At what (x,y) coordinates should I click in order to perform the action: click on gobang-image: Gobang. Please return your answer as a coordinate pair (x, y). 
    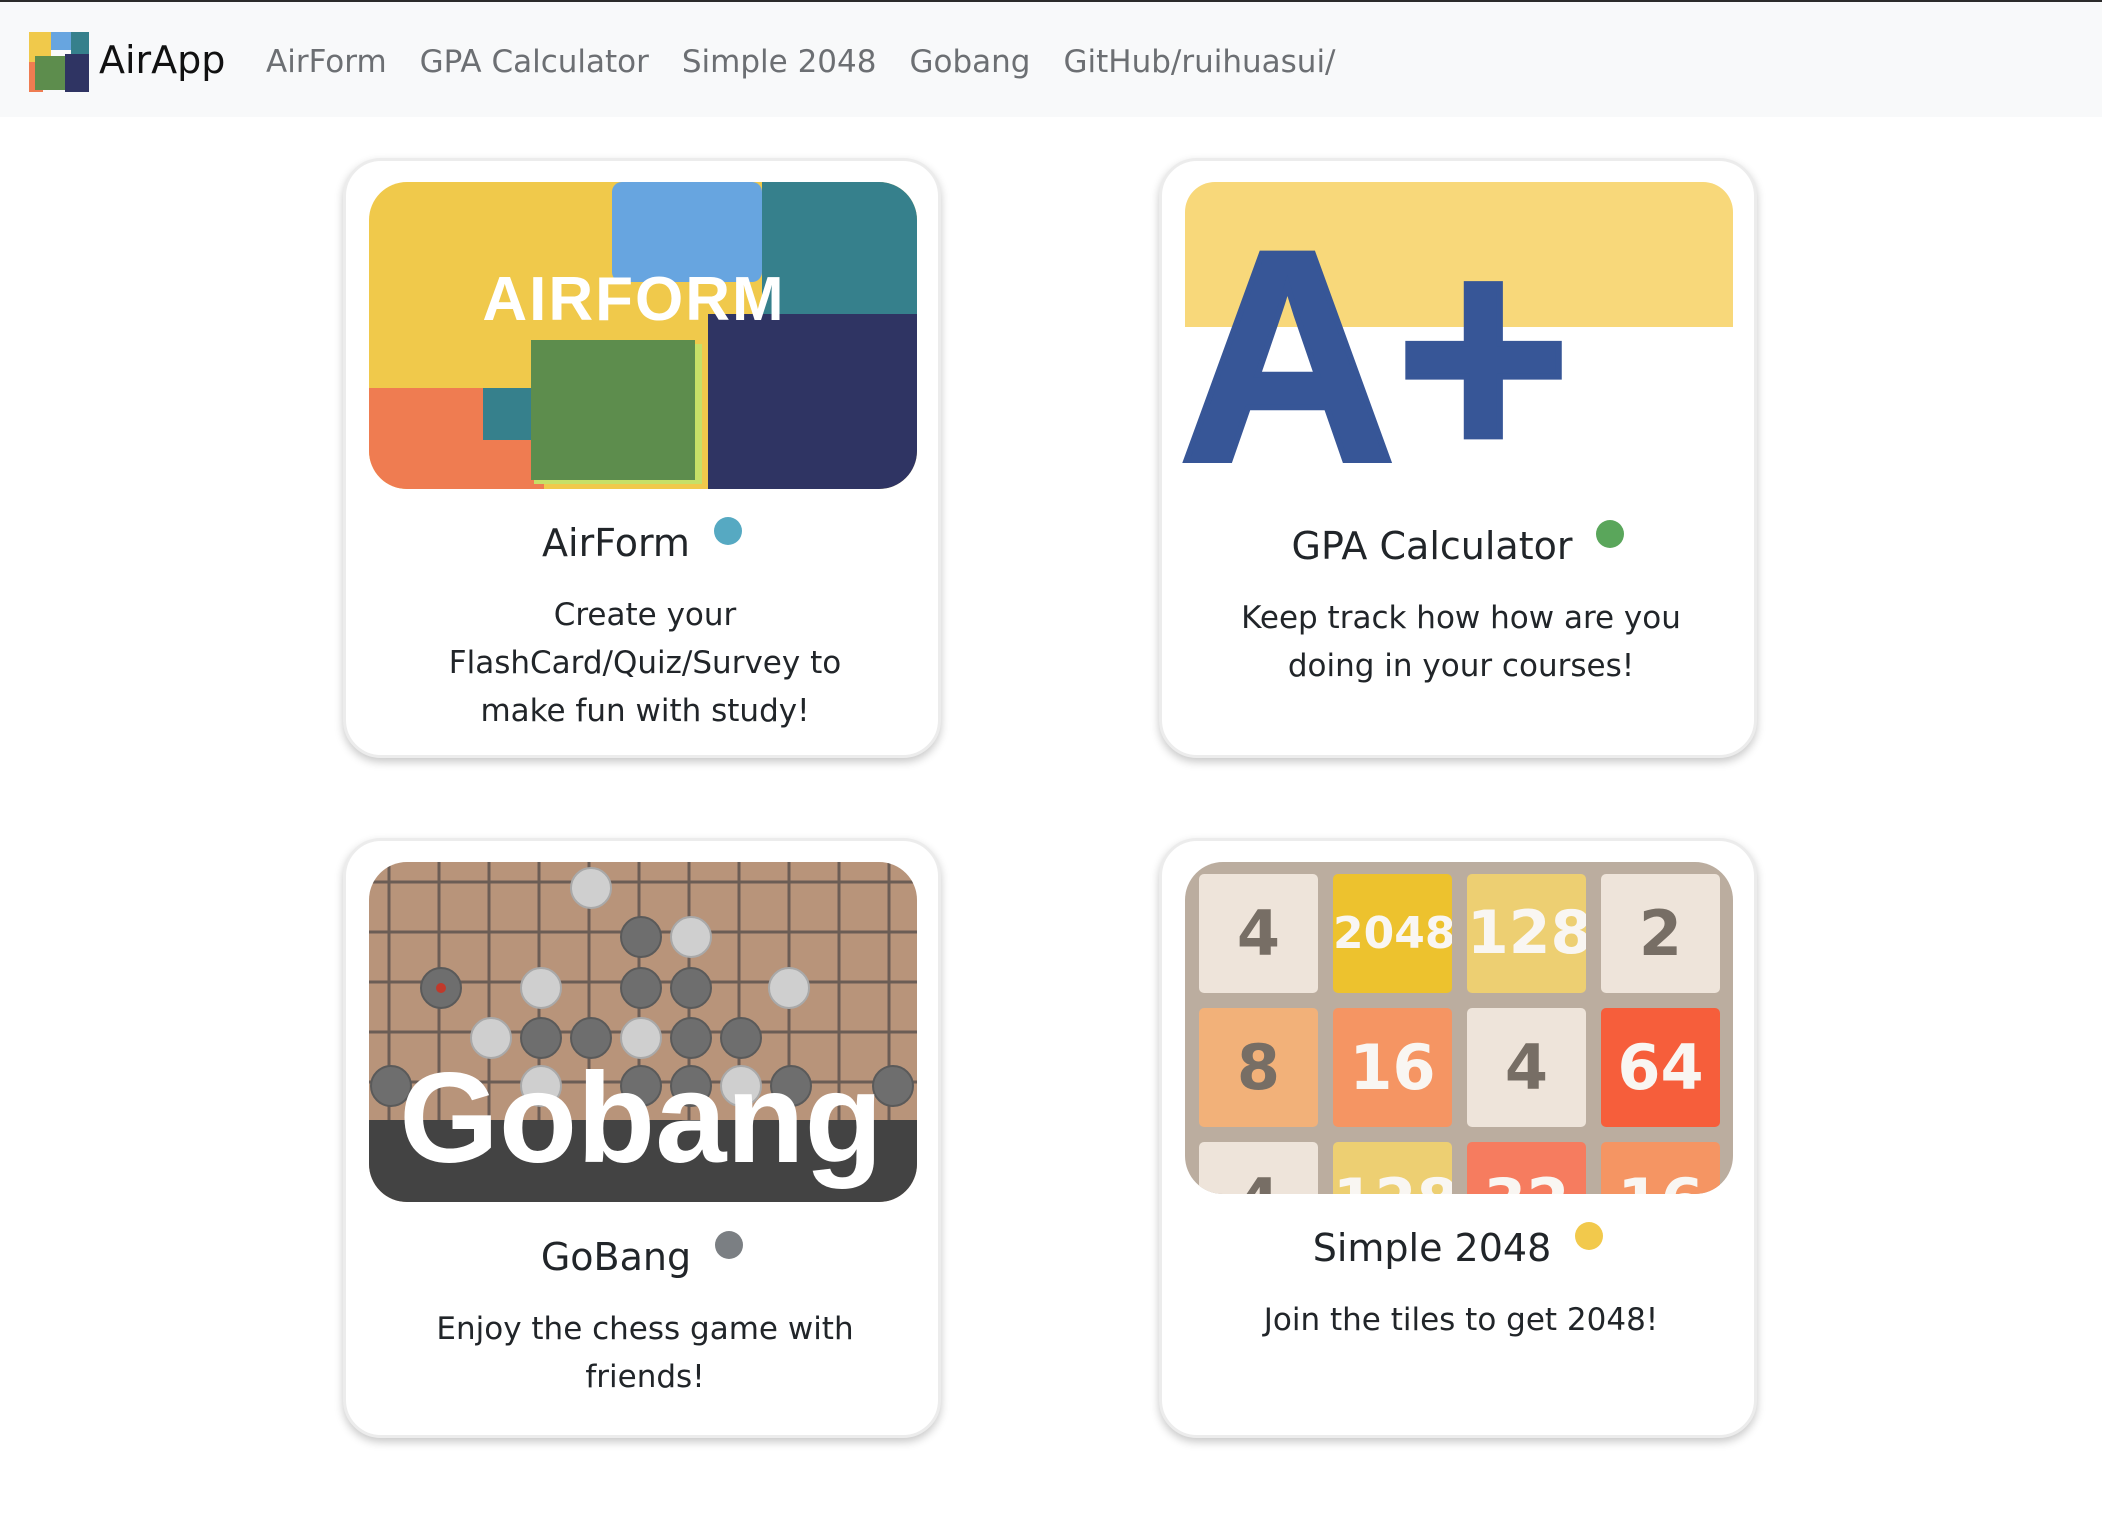
    Looking at the image, I should click on (643, 1032).